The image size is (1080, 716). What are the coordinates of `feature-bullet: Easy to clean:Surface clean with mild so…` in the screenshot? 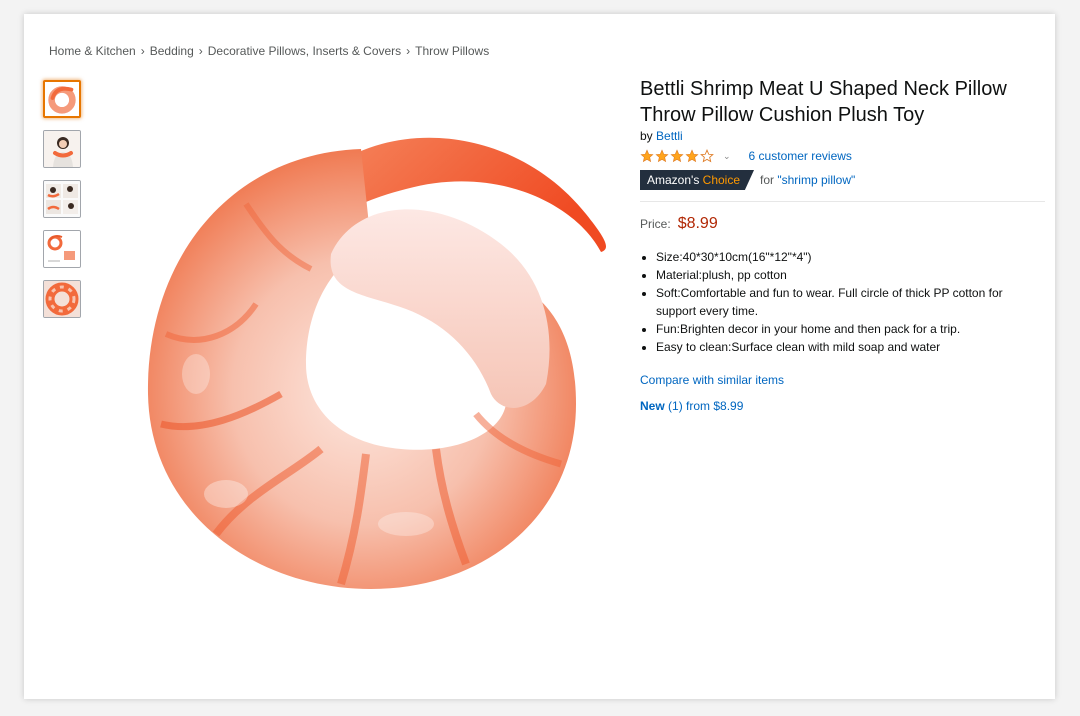 It's located at (850, 347).